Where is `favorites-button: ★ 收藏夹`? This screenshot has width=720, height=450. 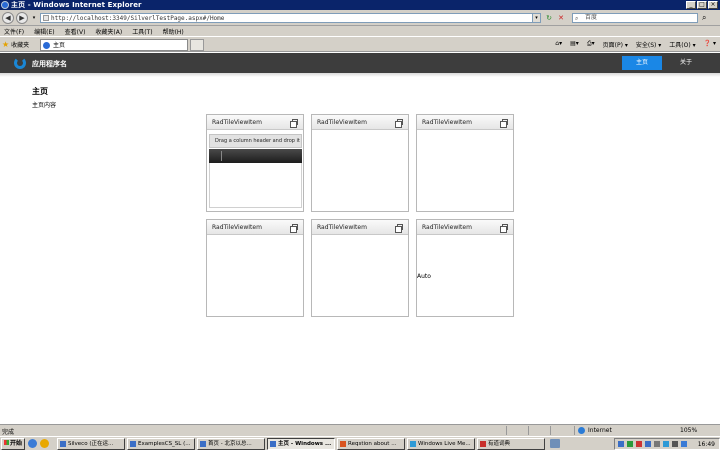 favorites-button: ★ 收藏夹 is located at coordinates (15, 44).